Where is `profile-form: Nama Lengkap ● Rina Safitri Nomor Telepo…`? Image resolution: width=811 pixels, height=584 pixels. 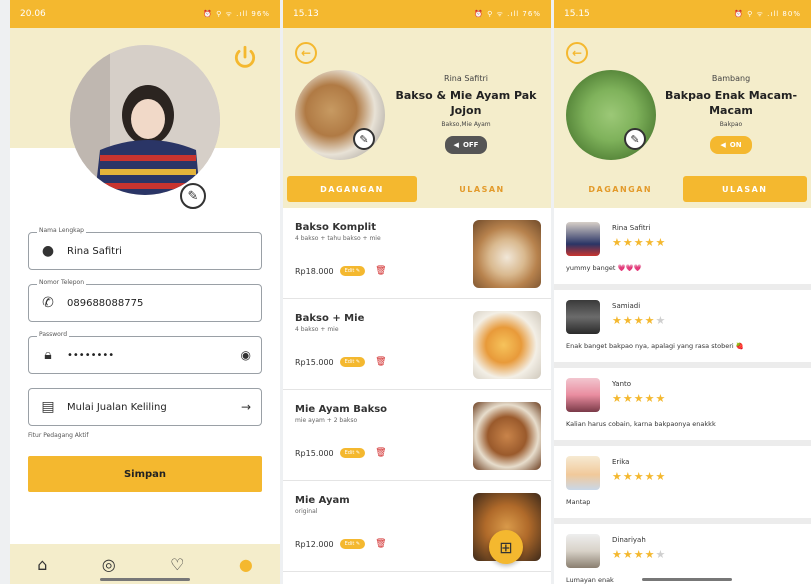 profile-form: Nama Lengkap ● Rina Safitri Nomor Telepo… is located at coordinates (145, 333).